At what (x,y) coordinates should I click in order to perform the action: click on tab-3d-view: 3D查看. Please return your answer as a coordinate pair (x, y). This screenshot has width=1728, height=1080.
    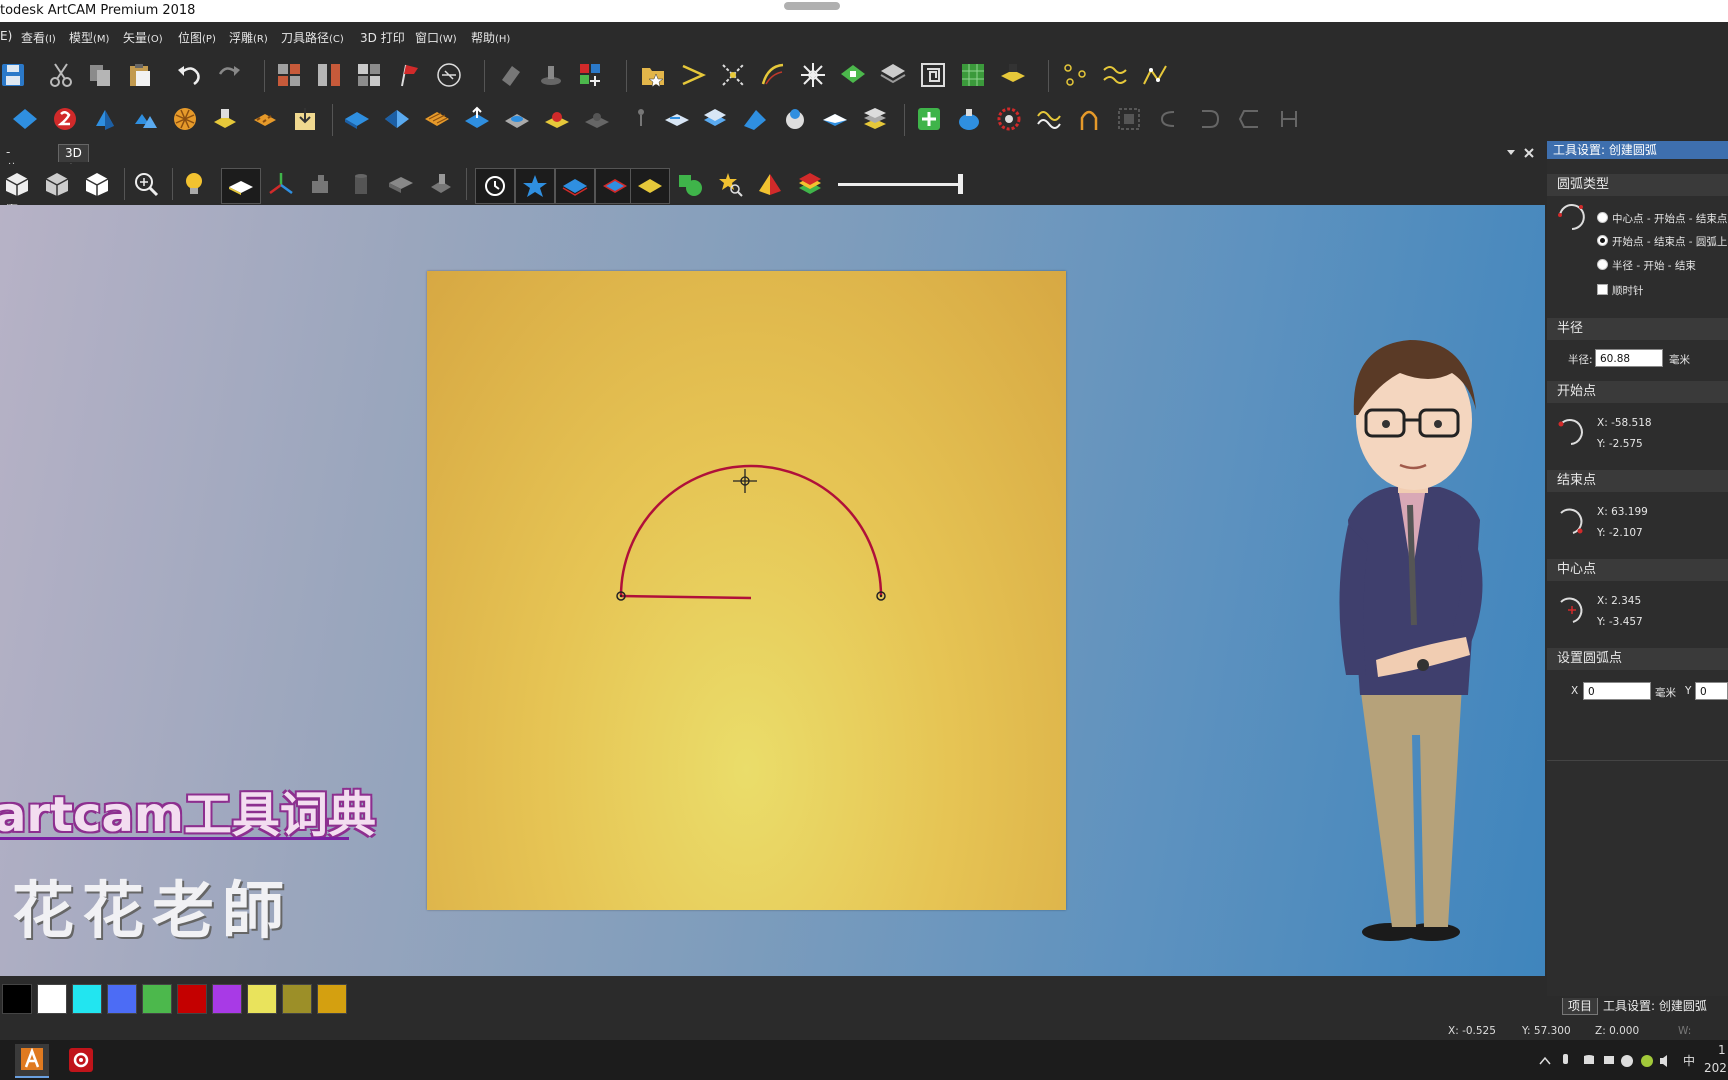
    Looking at the image, I should click on (73, 169).